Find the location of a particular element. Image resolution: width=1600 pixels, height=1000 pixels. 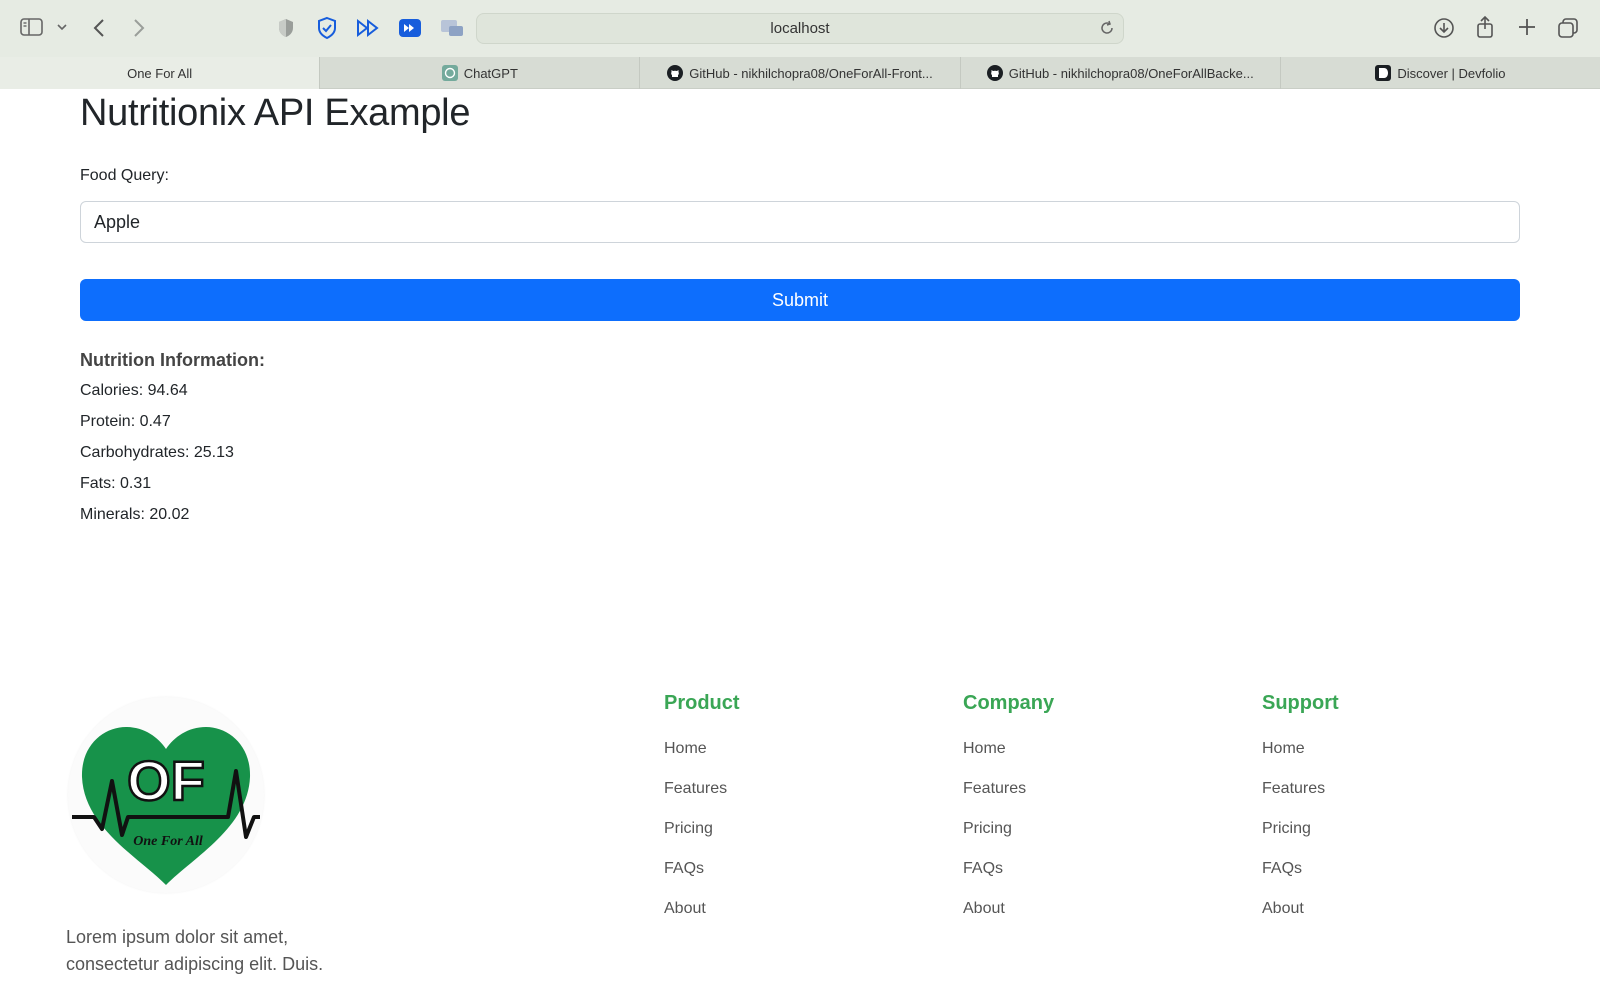

nutrition-minerals: Minerals: 20.02 is located at coordinates (135, 514).